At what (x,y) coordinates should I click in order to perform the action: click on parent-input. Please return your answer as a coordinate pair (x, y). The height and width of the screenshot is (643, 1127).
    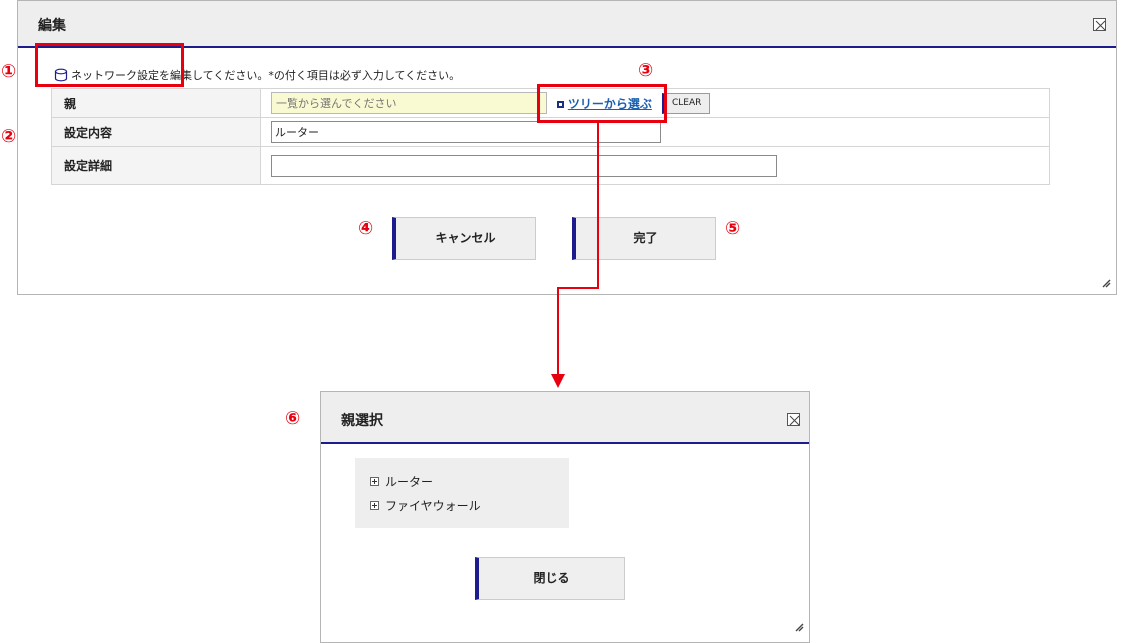
    Looking at the image, I should click on (409, 103).